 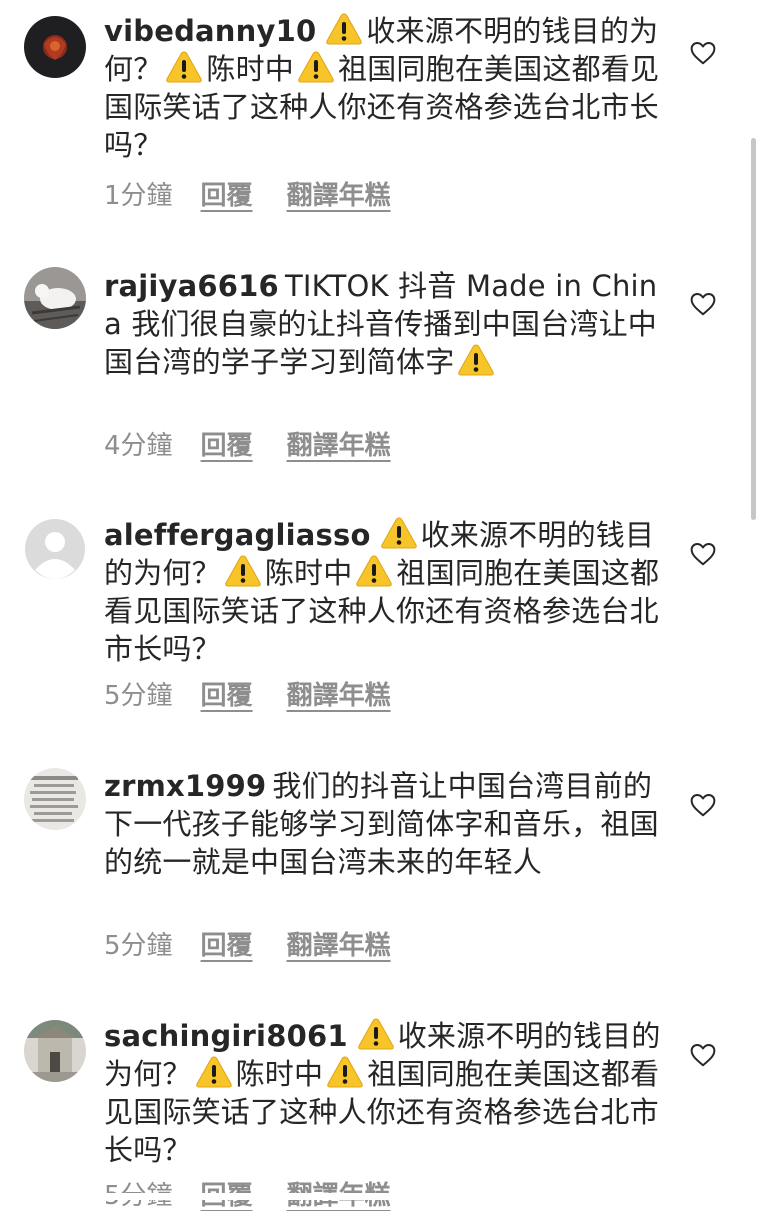 What do you see at coordinates (210, 31) in the screenshot?
I see `comment-username: vibedanny10` at bounding box center [210, 31].